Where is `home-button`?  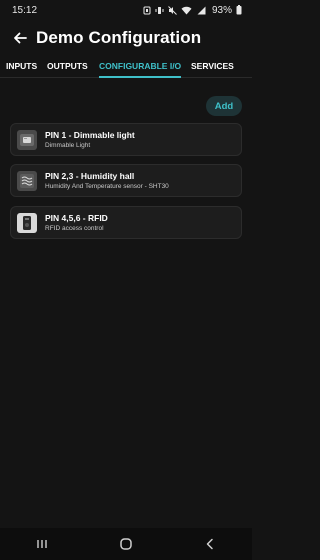
home-button is located at coordinates (126, 544).